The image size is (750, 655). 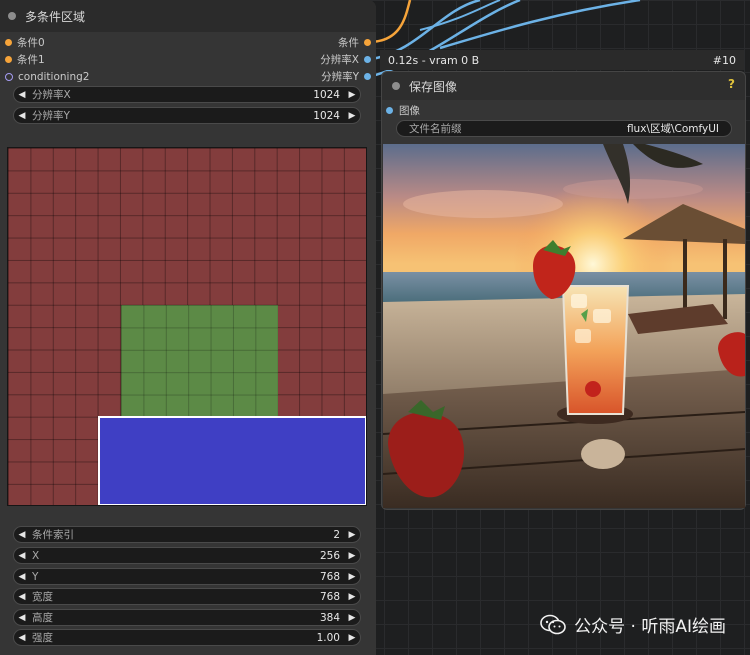 What do you see at coordinates (187, 637) in the screenshot?
I see `strength-widget: ◀ 强度 1.00 ▶` at bounding box center [187, 637].